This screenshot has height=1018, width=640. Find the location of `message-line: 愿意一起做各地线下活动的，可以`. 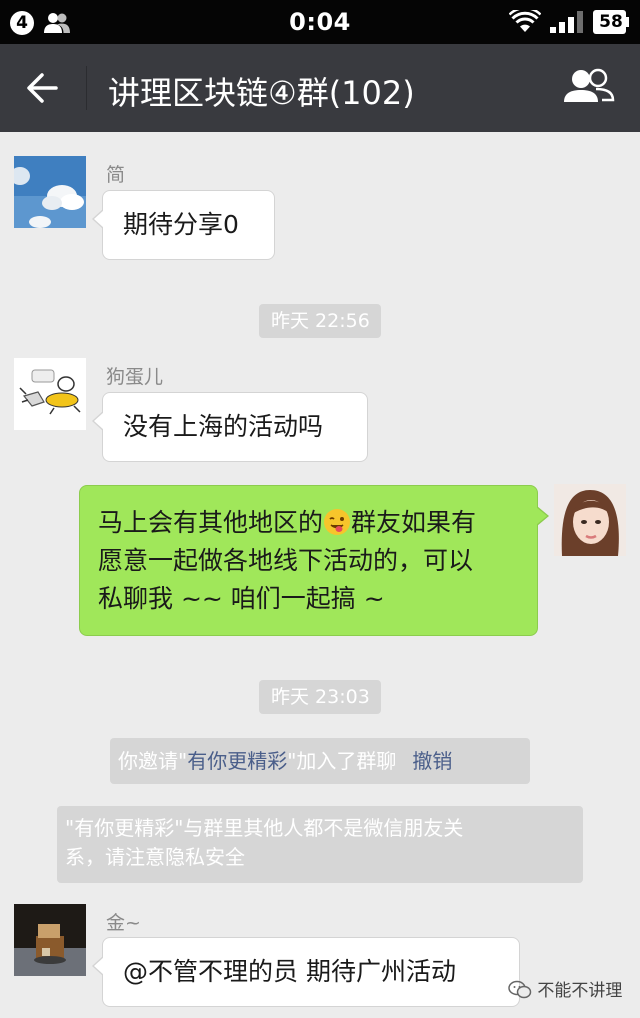

message-line: 愿意一起做各地线下活动的，可以 is located at coordinates (286, 560).